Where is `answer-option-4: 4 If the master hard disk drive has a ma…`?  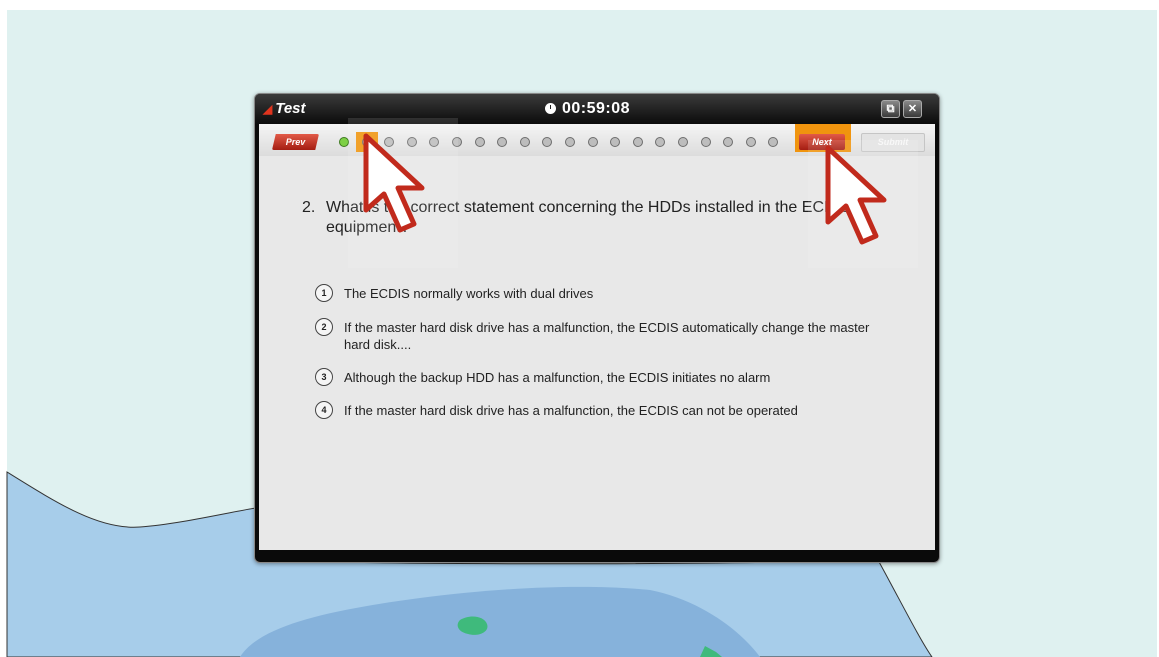
answer-option-4: 4 If the master hard disk drive has a ma… is located at coordinates (595, 410).